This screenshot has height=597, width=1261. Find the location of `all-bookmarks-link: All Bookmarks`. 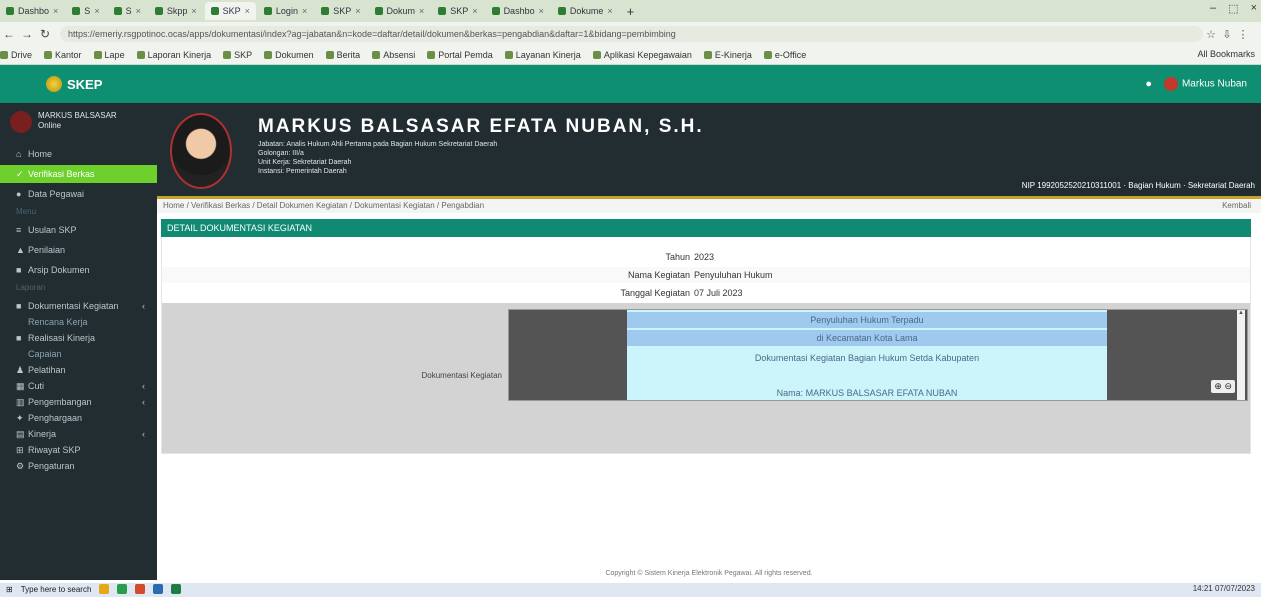

all-bookmarks-link: All Bookmarks is located at coordinates (1226, 54).